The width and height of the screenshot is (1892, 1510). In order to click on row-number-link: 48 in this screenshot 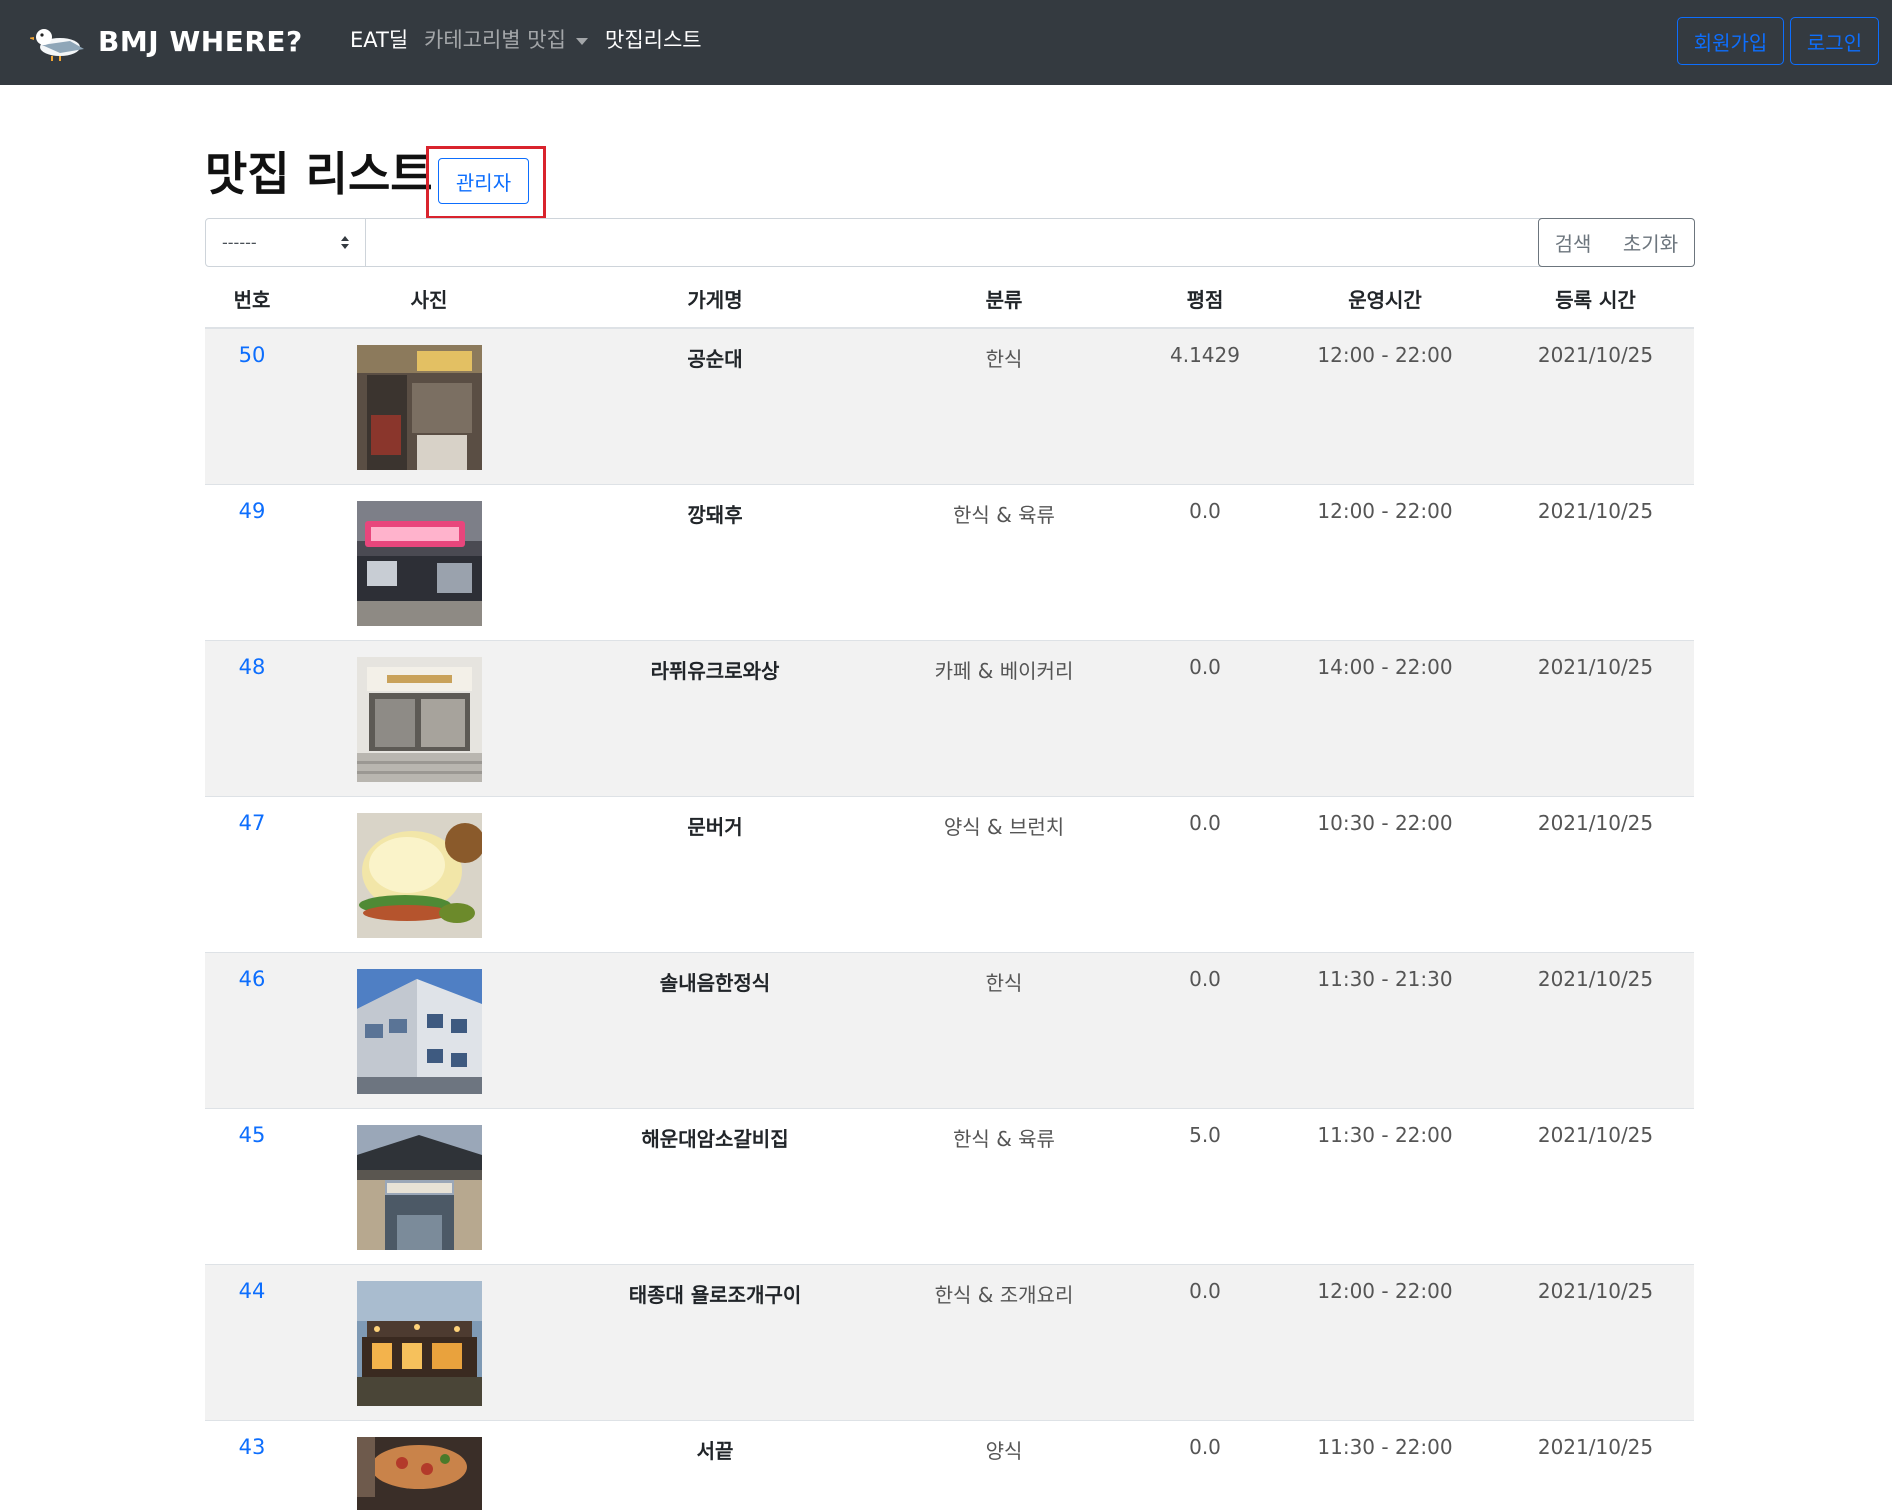, I will do `click(252, 667)`.